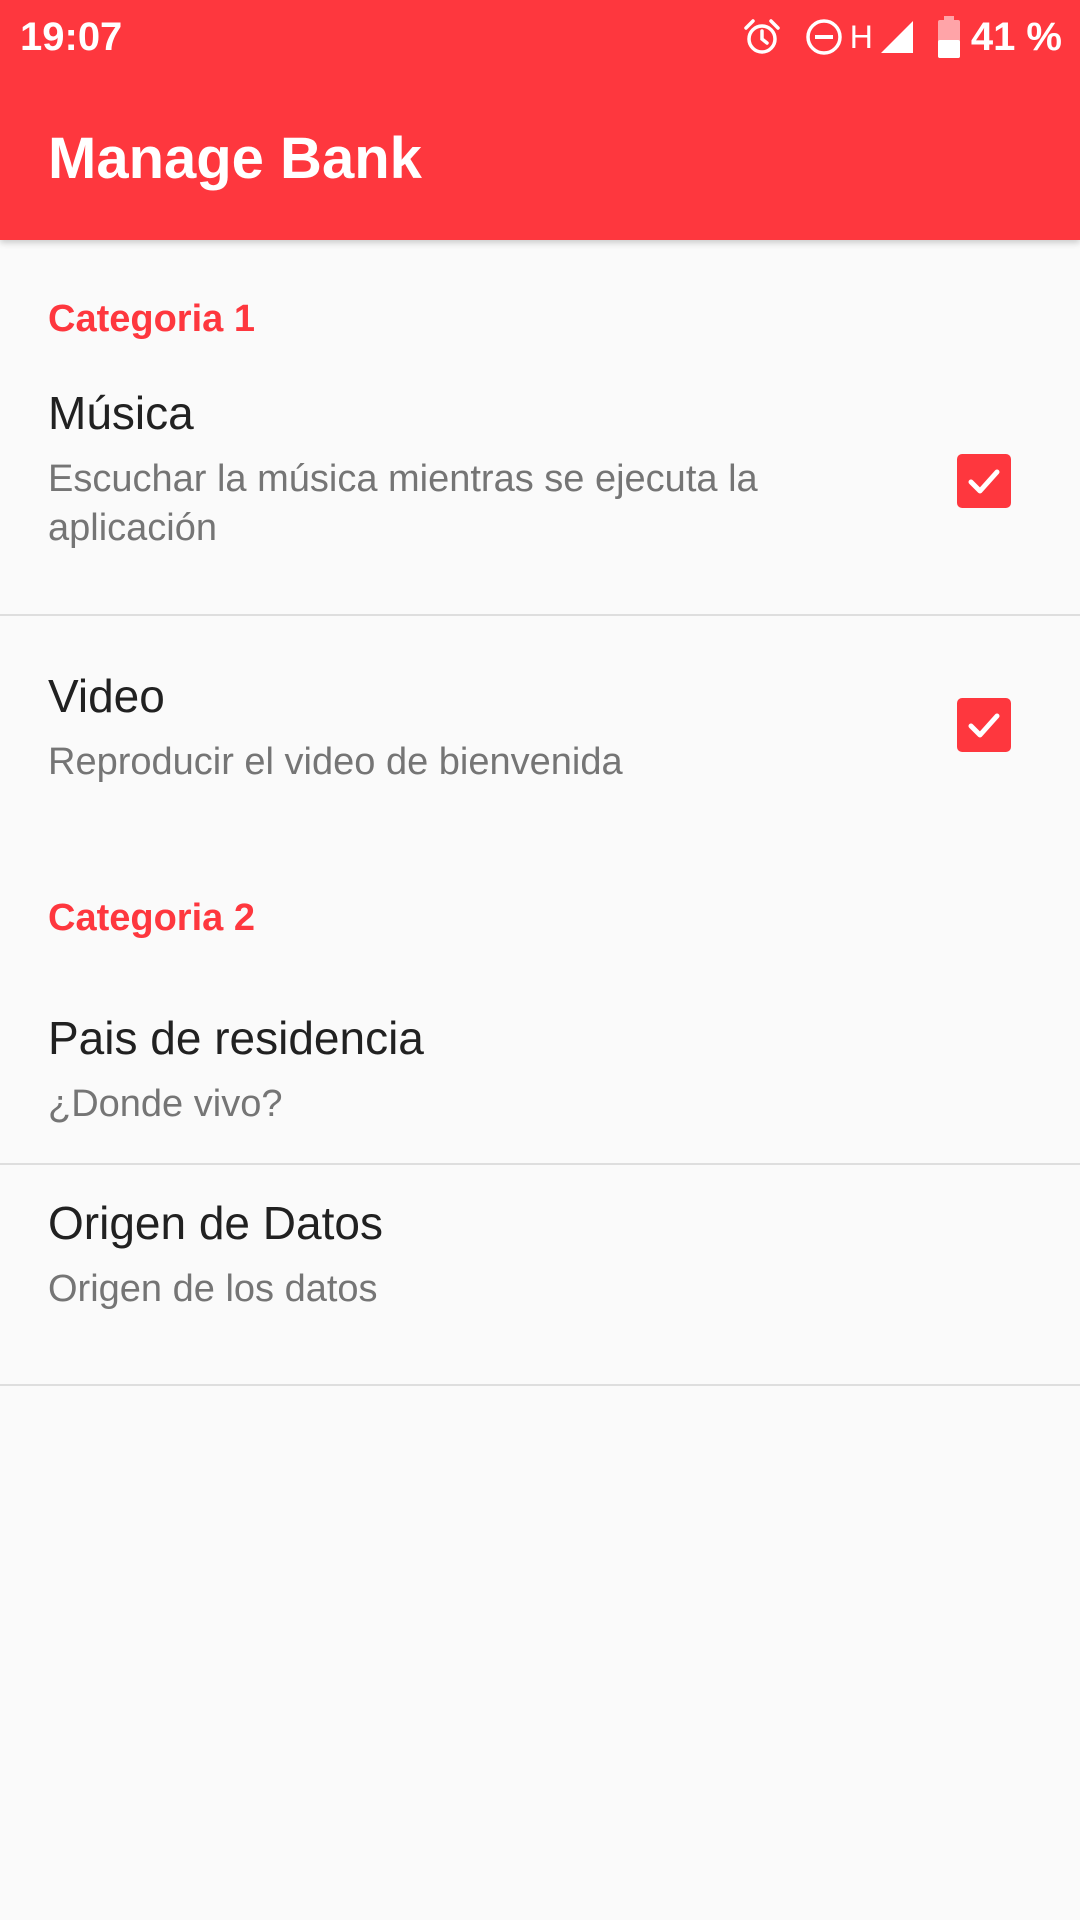 The height and width of the screenshot is (1920, 1080). I want to click on pref-data-source-title: Origen de Datos, so click(215, 1223).